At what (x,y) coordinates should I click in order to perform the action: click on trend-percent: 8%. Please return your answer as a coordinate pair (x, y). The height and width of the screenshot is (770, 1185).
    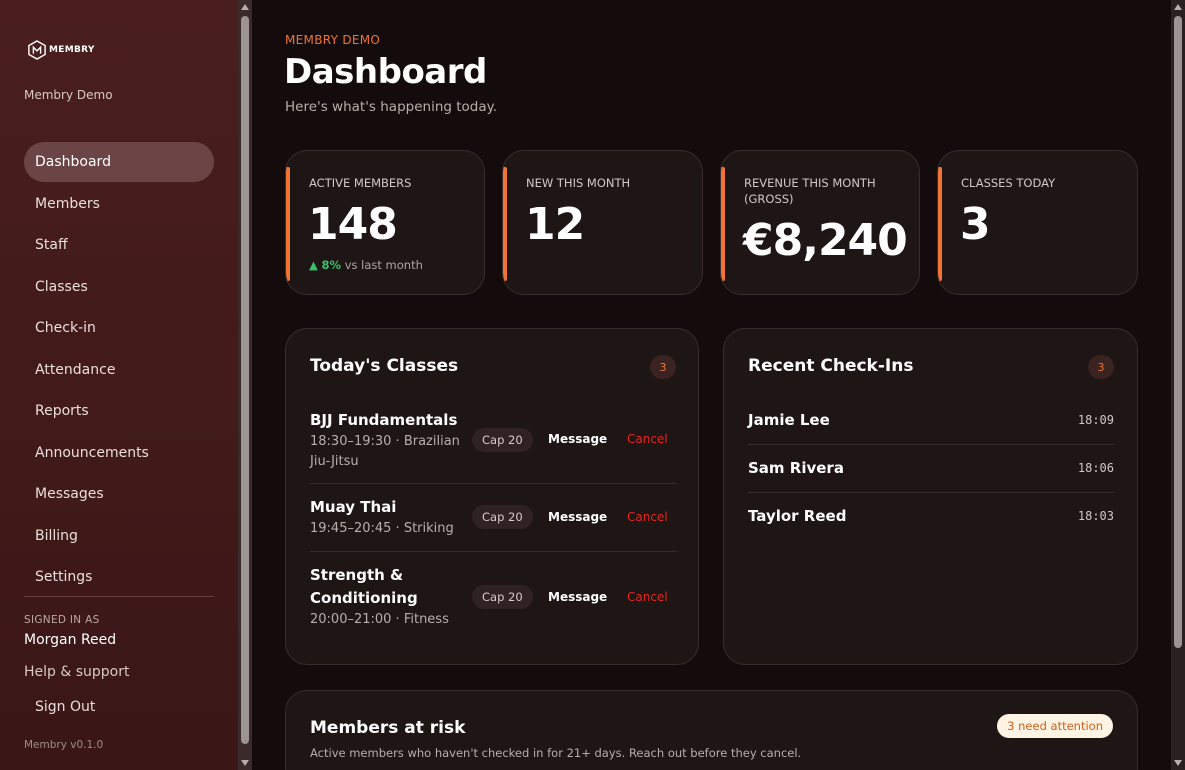
    Looking at the image, I should click on (331, 265).